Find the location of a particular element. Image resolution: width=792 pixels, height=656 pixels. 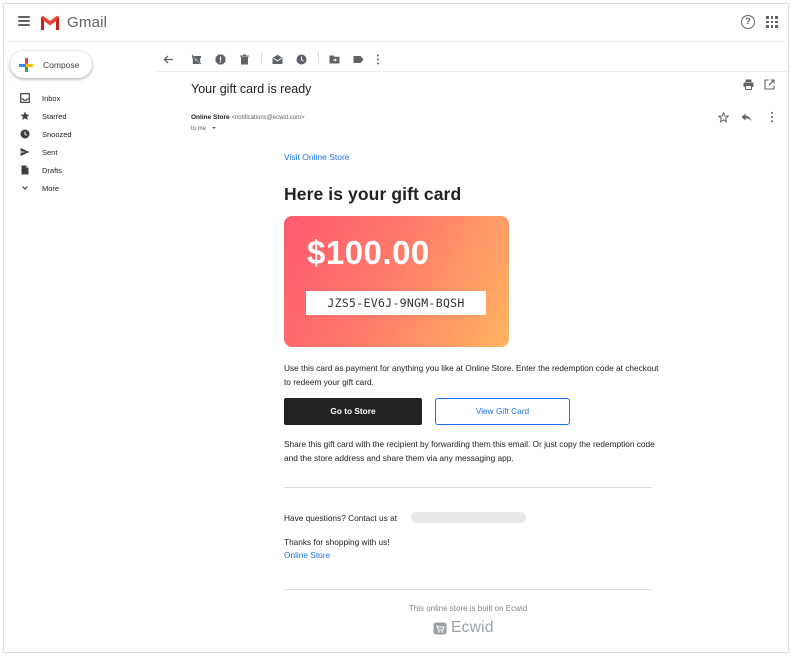

to-me-label: to me is located at coordinates (199, 129).